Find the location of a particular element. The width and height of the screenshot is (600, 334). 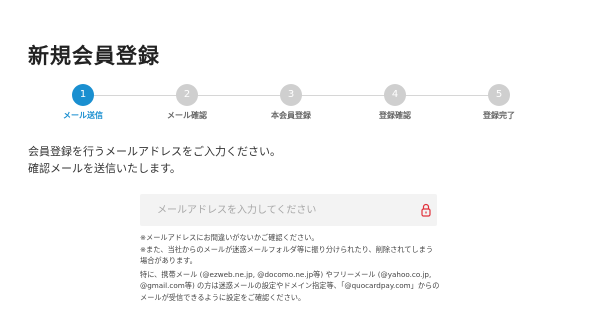

step-label: メール送信 is located at coordinates (83, 115).